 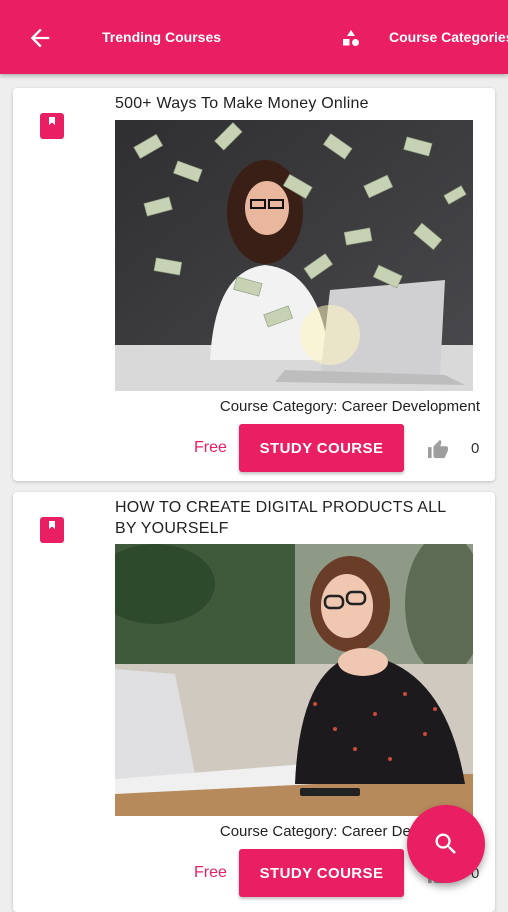 What do you see at coordinates (448, 37) in the screenshot?
I see `course-categories-link: Course Categories` at bounding box center [448, 37].